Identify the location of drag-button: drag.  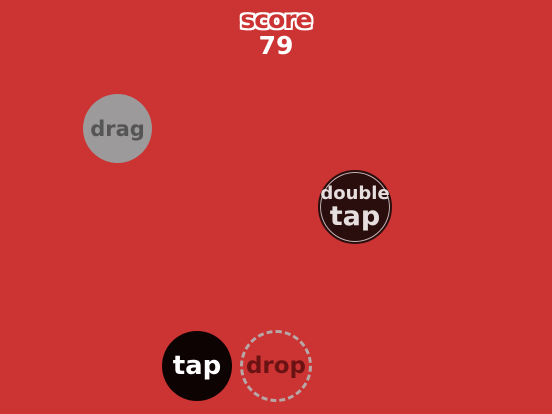
(117, 128).